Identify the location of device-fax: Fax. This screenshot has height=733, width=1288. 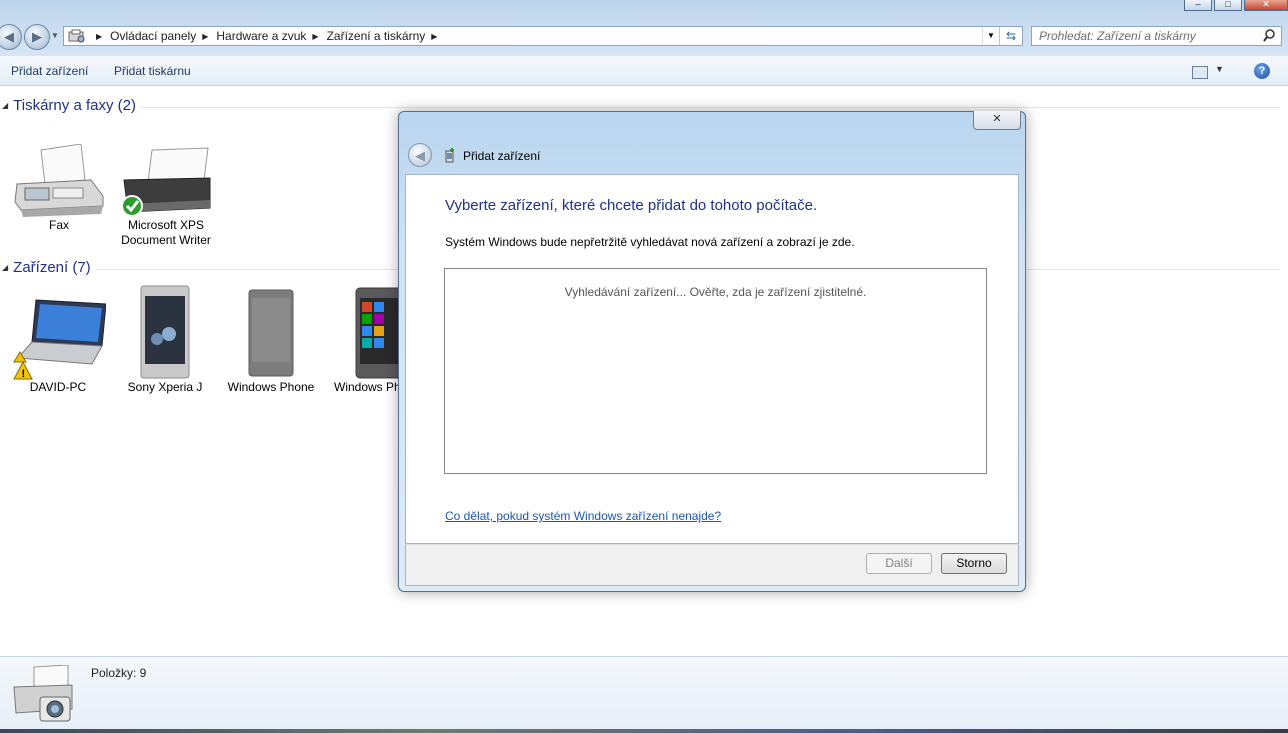
(59, 188).